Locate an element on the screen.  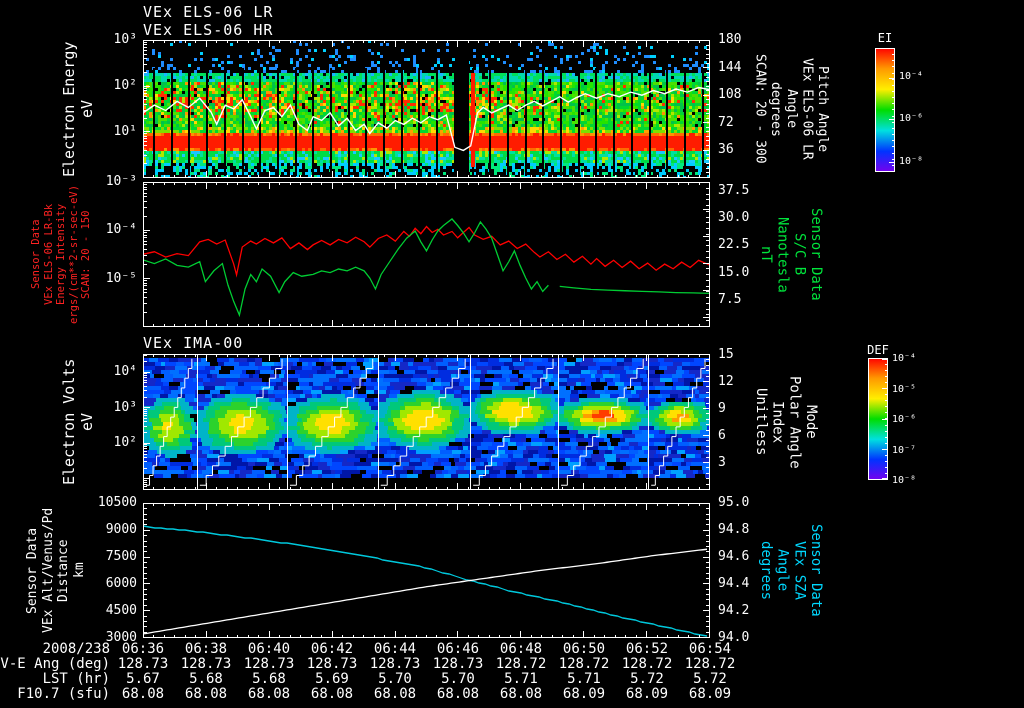
table-value-r2-c4: 68.08 is located at coordinates (395, 694).